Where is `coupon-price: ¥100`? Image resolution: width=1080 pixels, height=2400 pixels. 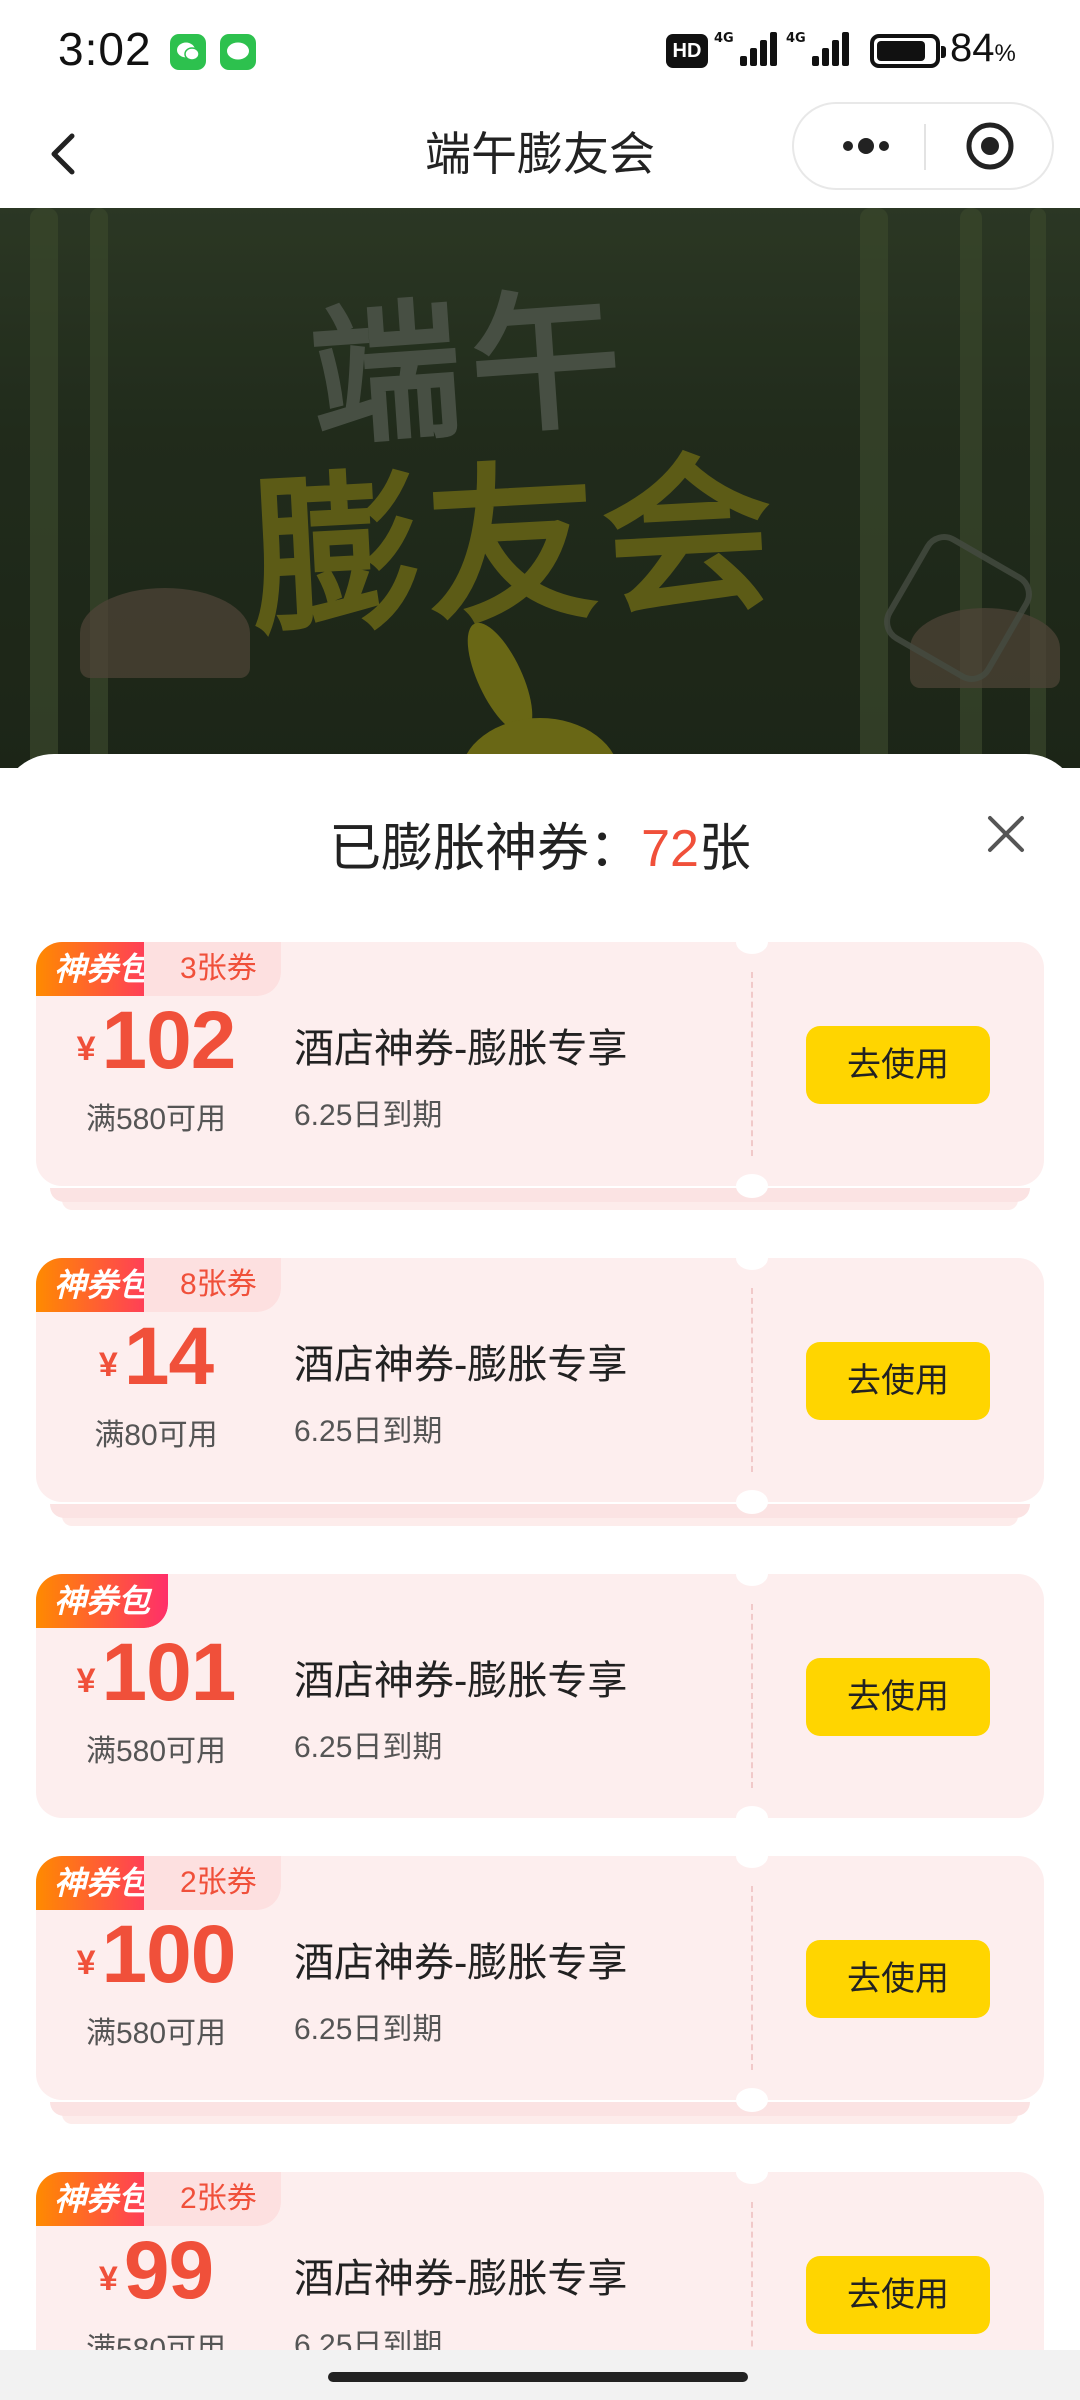 coupon-price: ¥100 is located at coordinates (156, 1954).